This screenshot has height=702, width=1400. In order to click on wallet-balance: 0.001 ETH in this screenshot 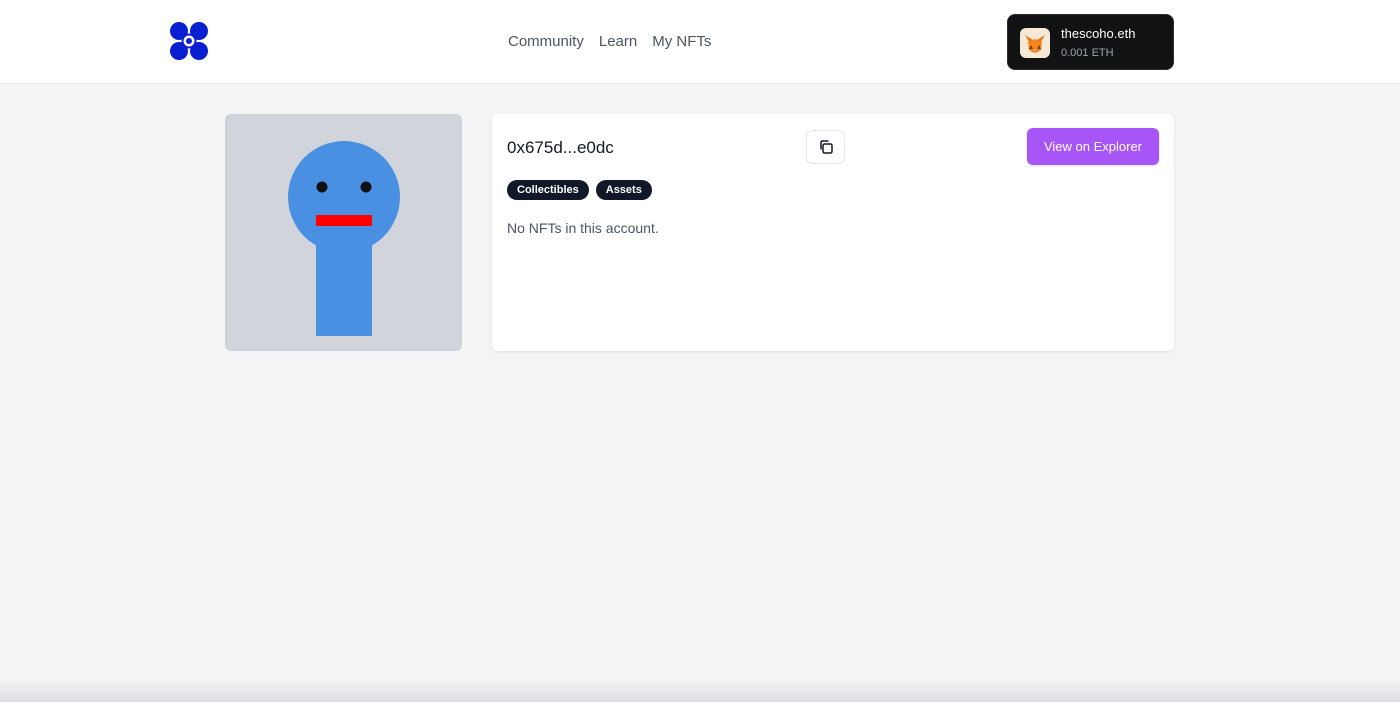, I will do `click(1087, 53)`.